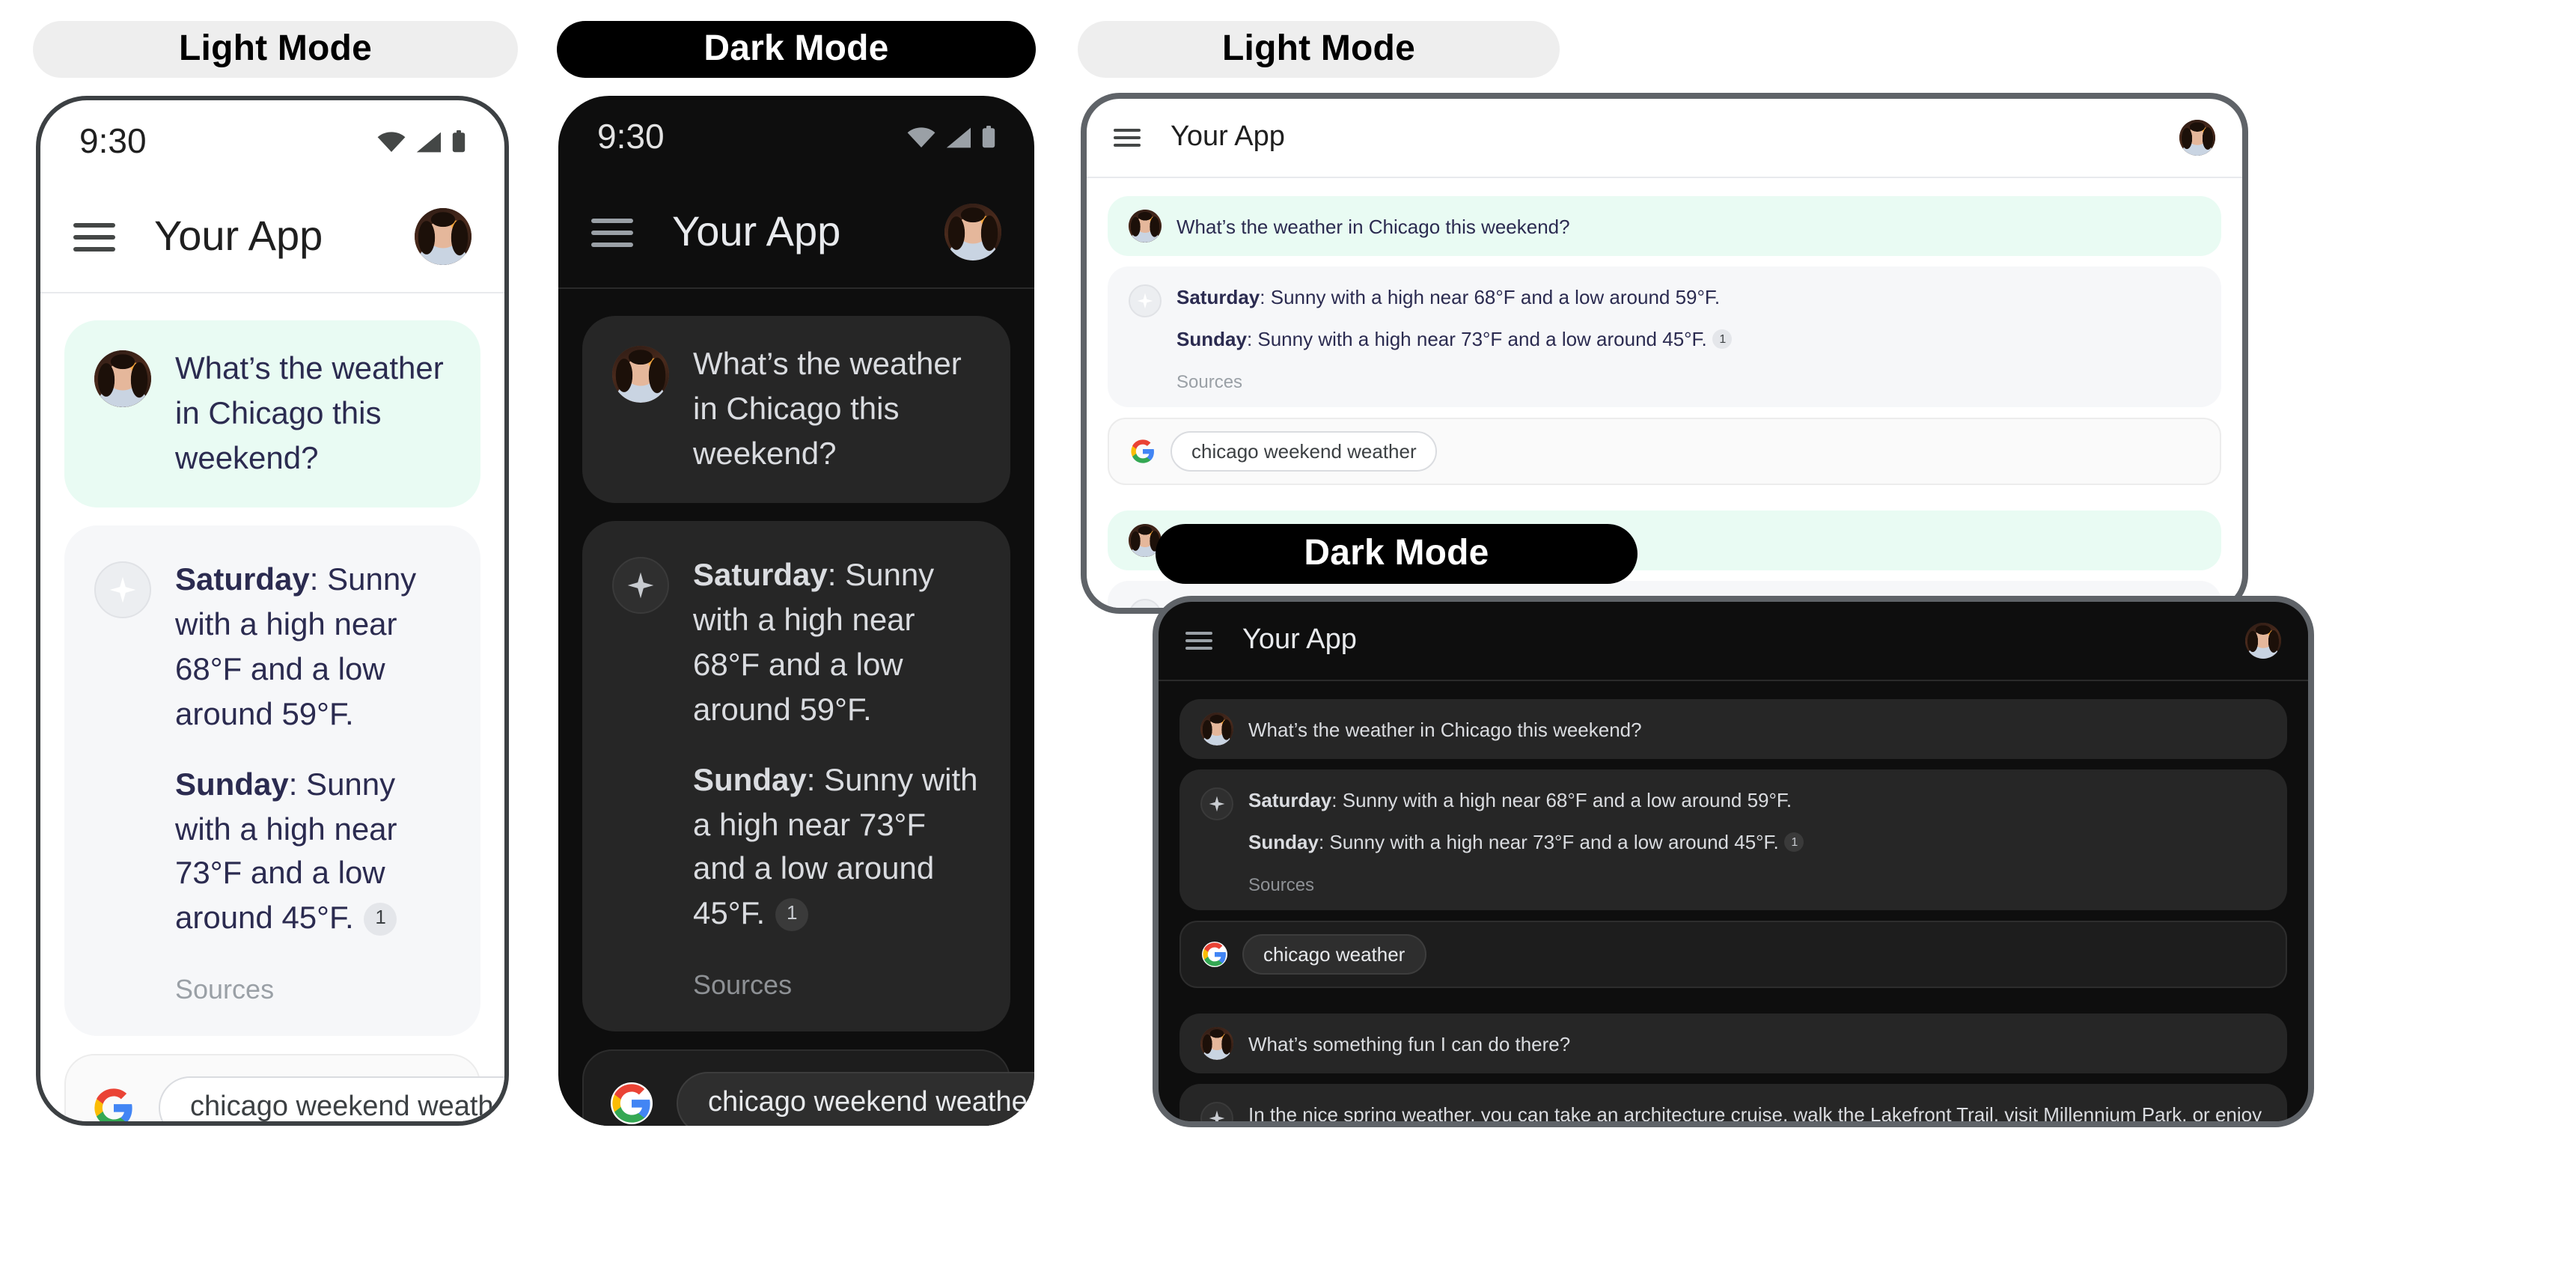 The height and width of the screenshot is (1265, 2576). What do you see at coordinates (1733, 954) in the screenshot?
I see `search-suggestion-row: chicago weather` at bounding box center [1733, 954].